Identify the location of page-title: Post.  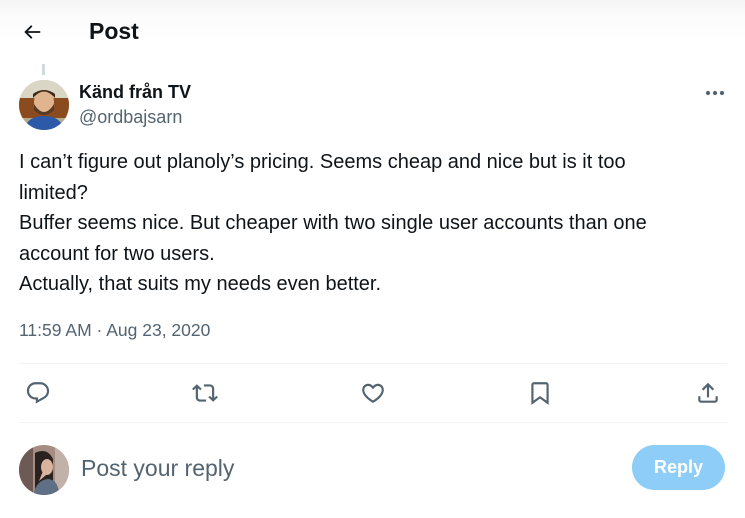
(114, 31).